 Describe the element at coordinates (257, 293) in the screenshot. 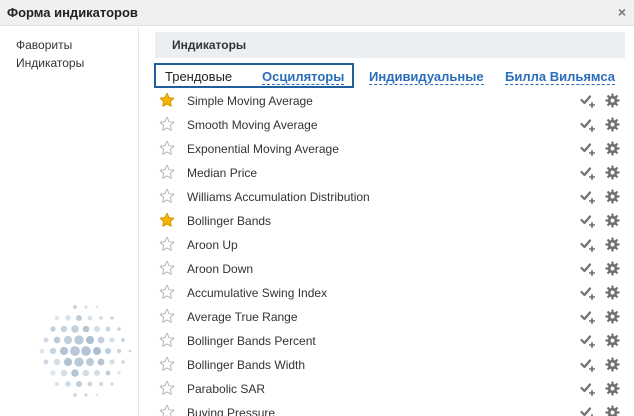

I see `indicator-name: Accumulative Swing Index` at that location.